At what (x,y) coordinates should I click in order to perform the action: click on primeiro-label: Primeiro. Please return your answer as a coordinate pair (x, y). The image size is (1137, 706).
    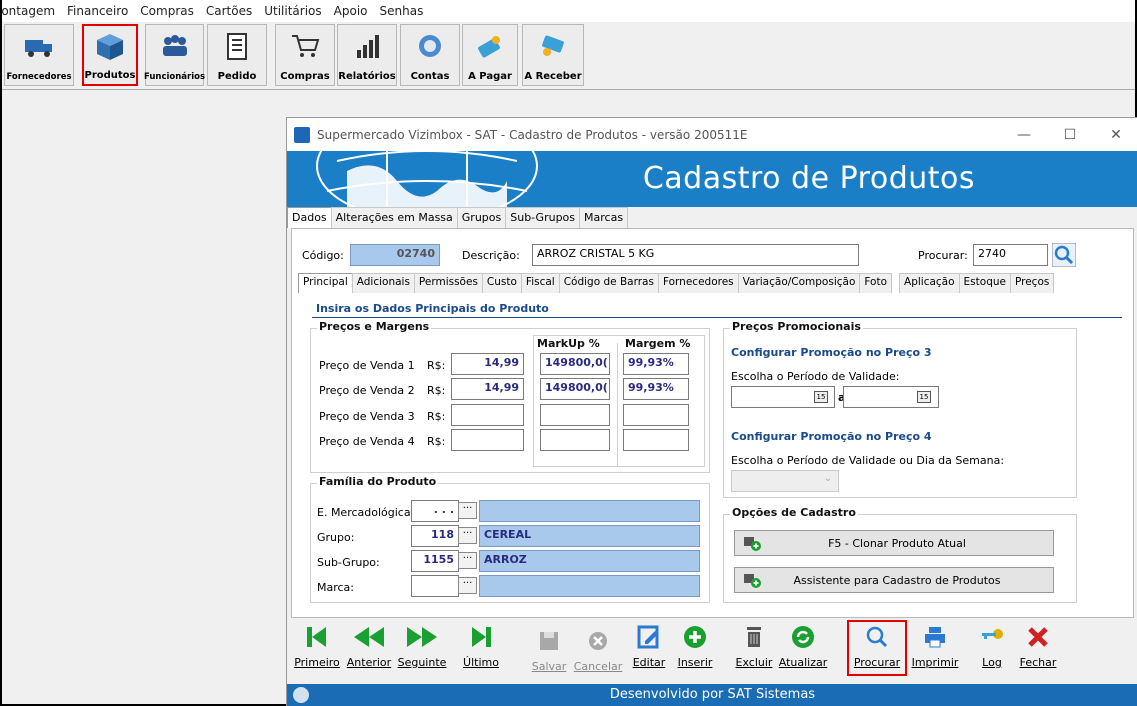
    Looking at the image, I should click on (317, 662).